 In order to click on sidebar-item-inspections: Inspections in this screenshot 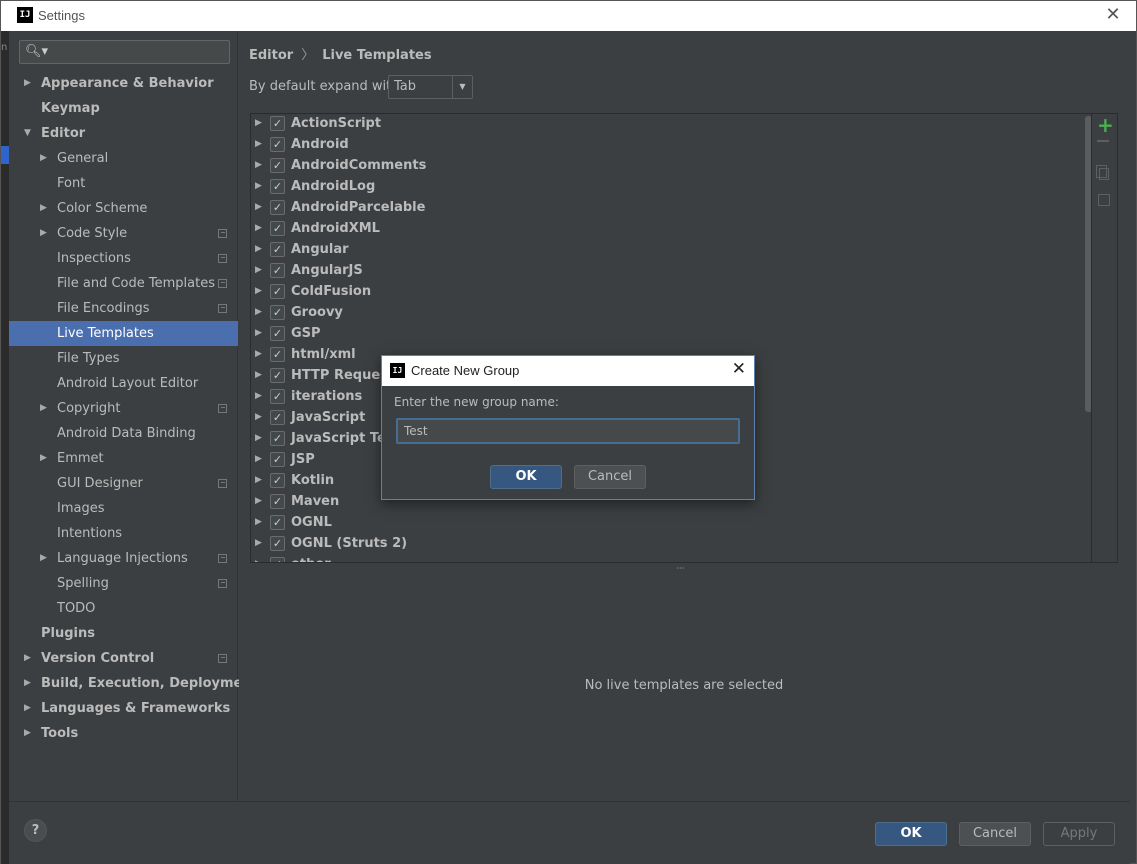, I will do `click(123, 258)`.